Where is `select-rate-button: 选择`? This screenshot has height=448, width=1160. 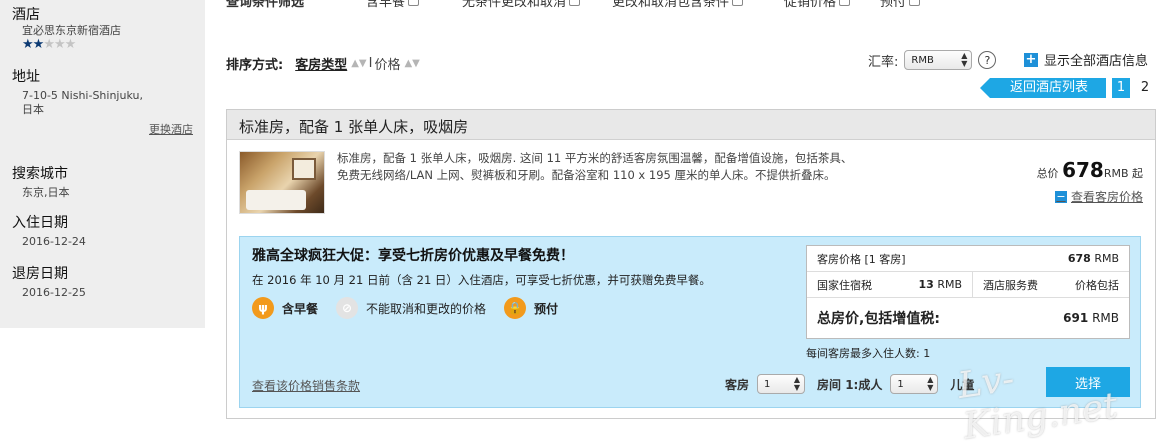 select-rate-button: 选择 is located at coordinates (1088, 382).